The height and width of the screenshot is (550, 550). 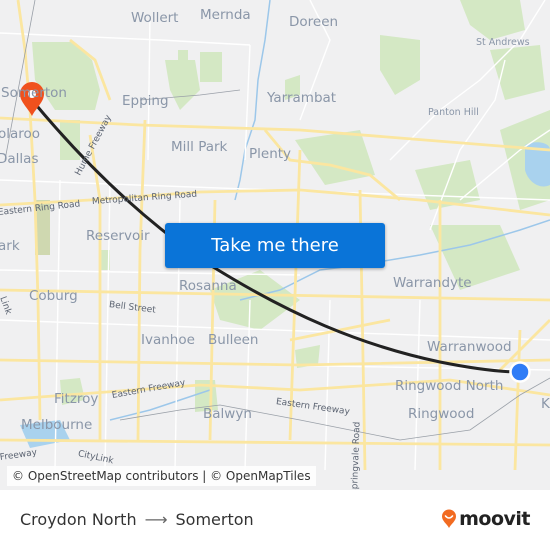 What do you see at coordinates (227, 414) in the screenshot?
I see `place-label-balwyn: Balwyn` at bounding box center [227, 414].